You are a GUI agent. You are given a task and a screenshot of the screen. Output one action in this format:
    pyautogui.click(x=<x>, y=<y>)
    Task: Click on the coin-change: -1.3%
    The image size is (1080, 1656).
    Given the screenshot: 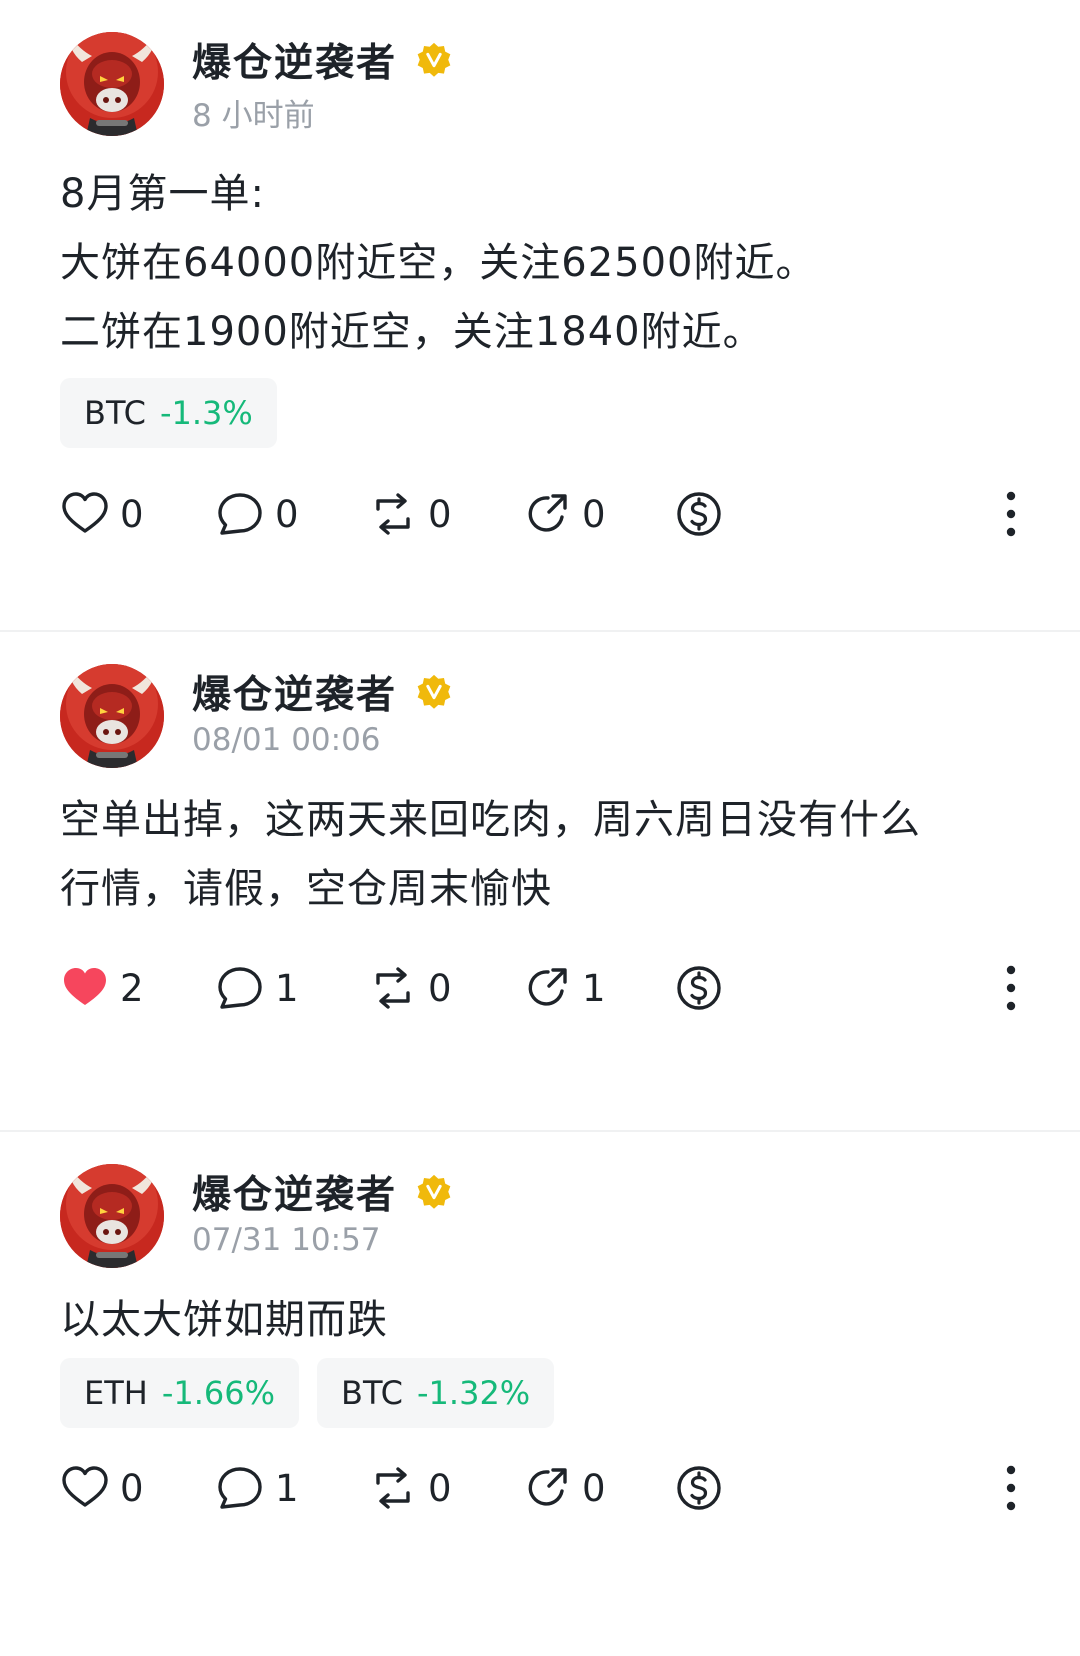 What is the action you would take?
    pyautogui.click(x=206, y=413)
    